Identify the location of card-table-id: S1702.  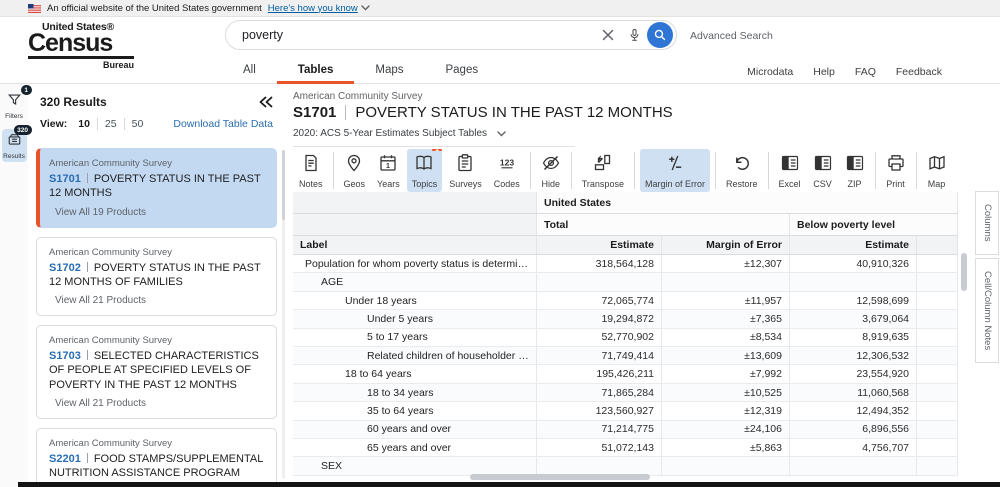
(65, 268).